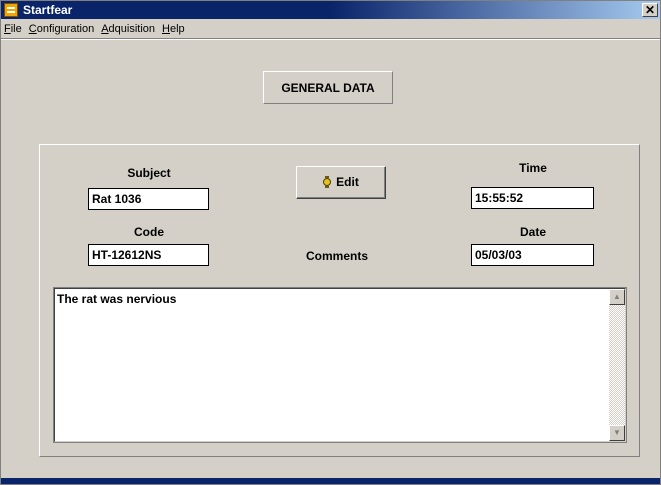 Image resolution: width=661 pixels, height=485 pixels. What do you see at coordinates (617, 297) in the screenshot?
I see `scroll-up-arrow-icon: ▲` at bounding box center [617, 297].